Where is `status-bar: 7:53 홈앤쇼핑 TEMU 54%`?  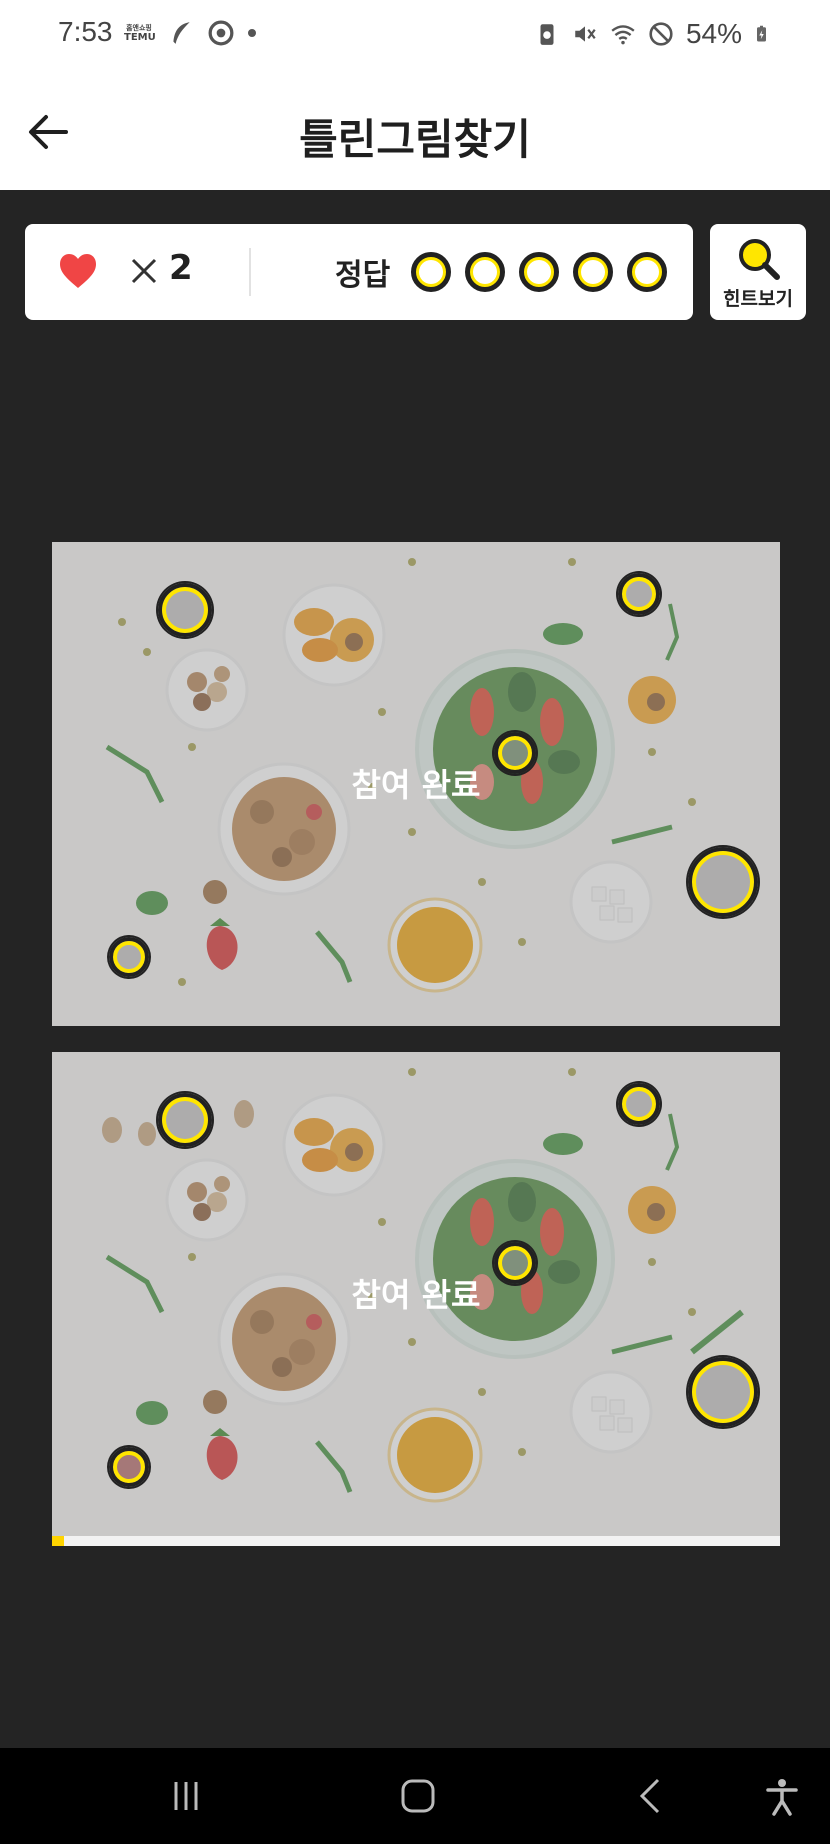 status-bar: 7:53 홈앤쇼핑 TEMU 54% is located at coordinates (415, 36).